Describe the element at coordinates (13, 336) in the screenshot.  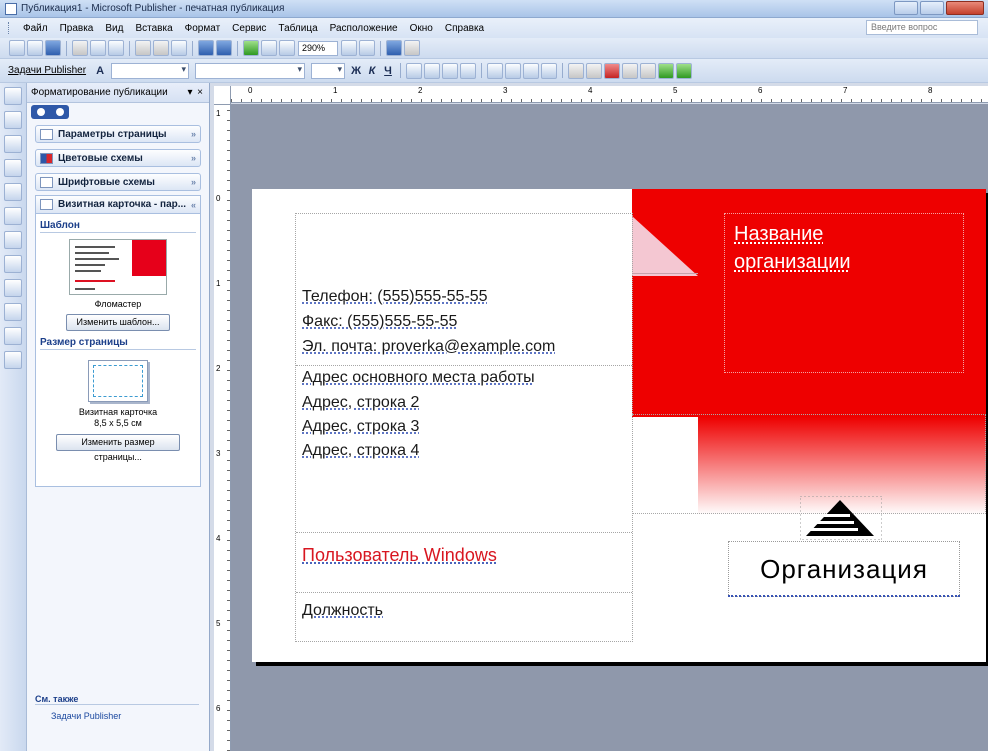
I see `hot-spot-icon` at that location.